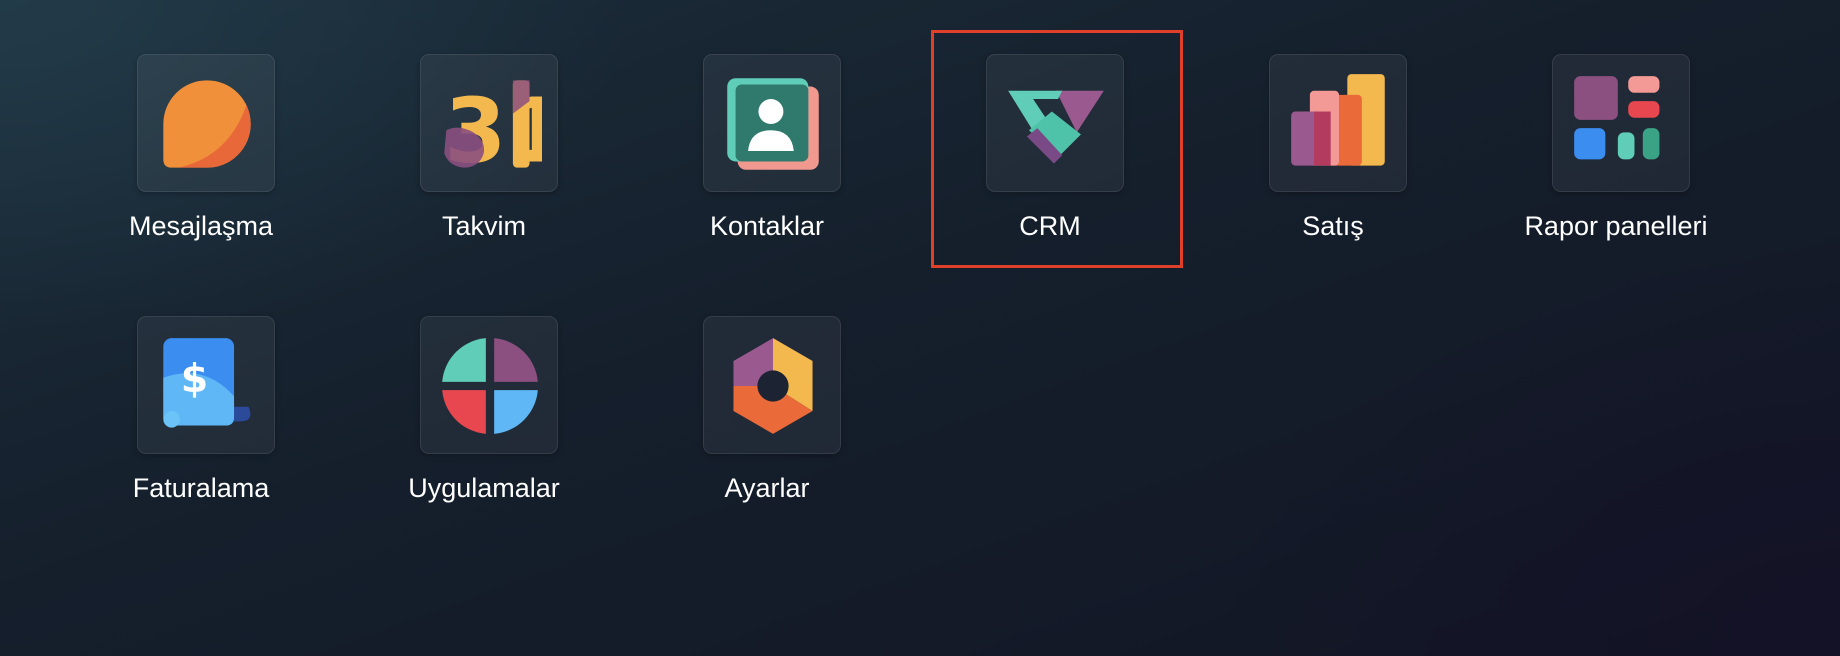 This screenshot has width=1840, height=656. What do you see at coordinates (1333, 226) in the screenshot?
I see `app-label: Satış` at bounding box center [1333, 226].